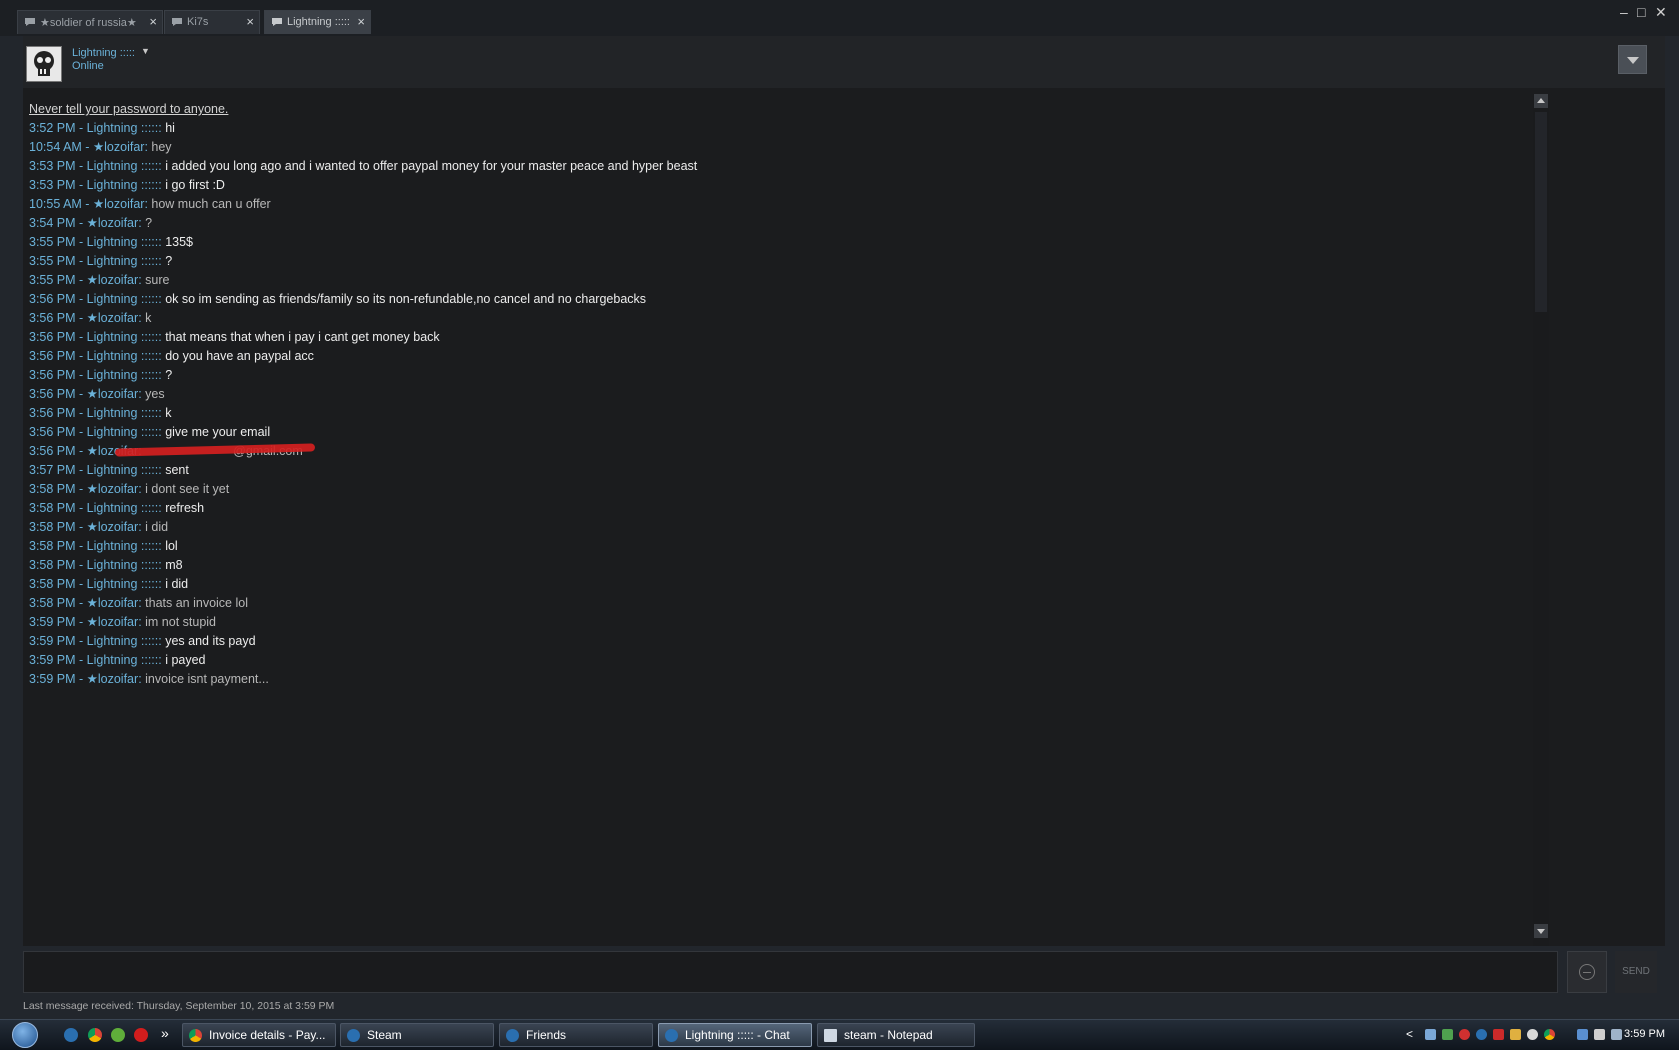  I want to click on tab-label: Ki7s, so click(198, 22).